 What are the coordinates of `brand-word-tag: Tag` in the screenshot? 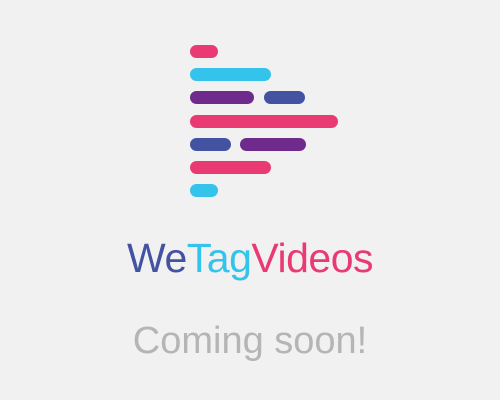 It's located at (219, 258).